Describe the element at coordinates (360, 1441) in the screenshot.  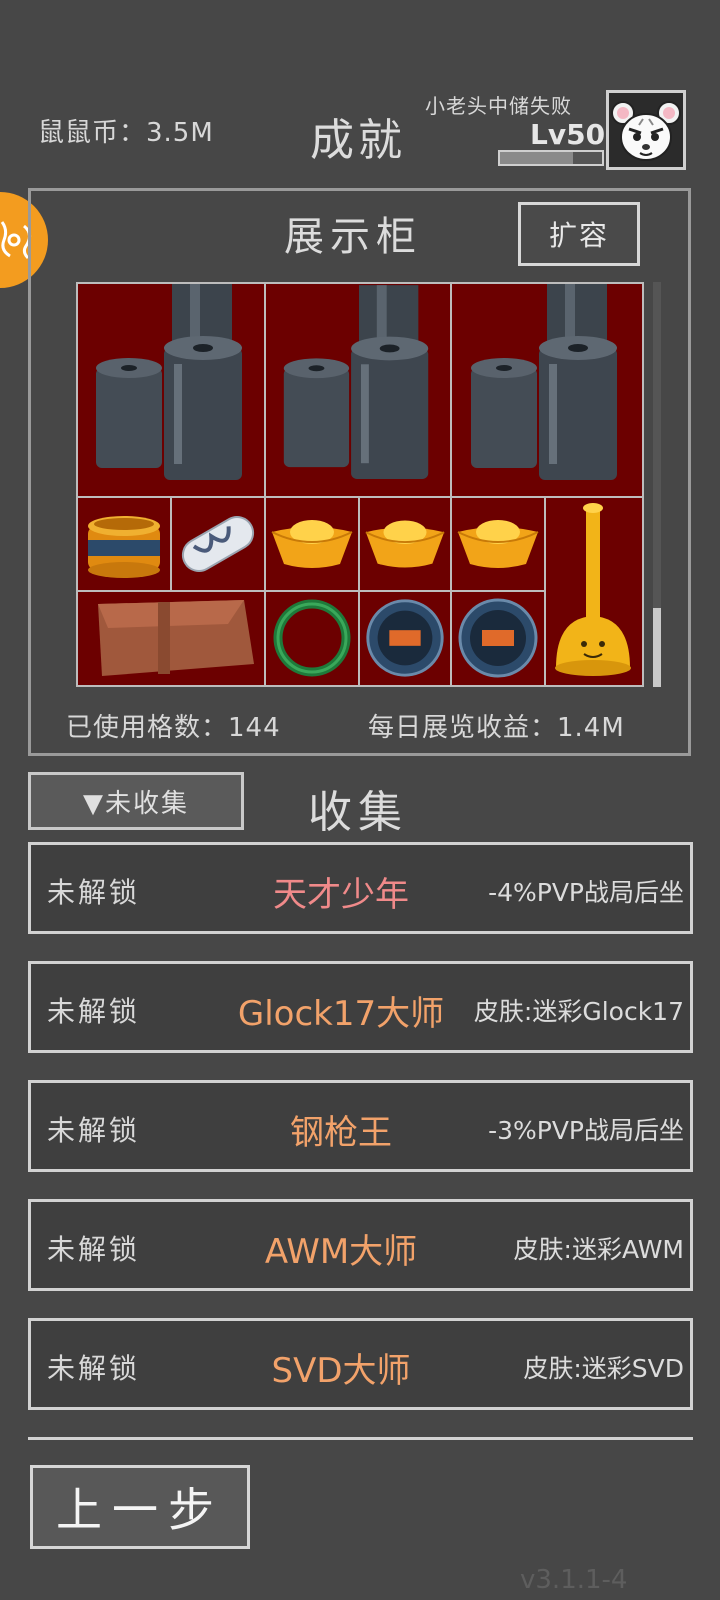
I see `achievement-row-partial` at that location.